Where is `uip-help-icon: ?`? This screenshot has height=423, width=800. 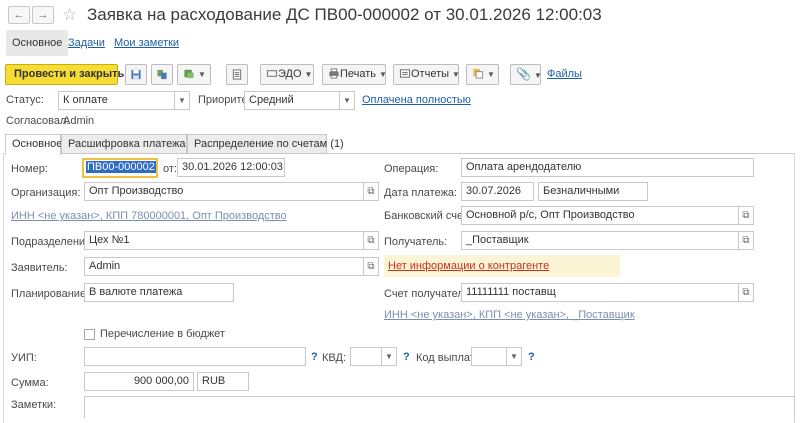 uip-help-icon: ? is located at coordinates (314, 357).